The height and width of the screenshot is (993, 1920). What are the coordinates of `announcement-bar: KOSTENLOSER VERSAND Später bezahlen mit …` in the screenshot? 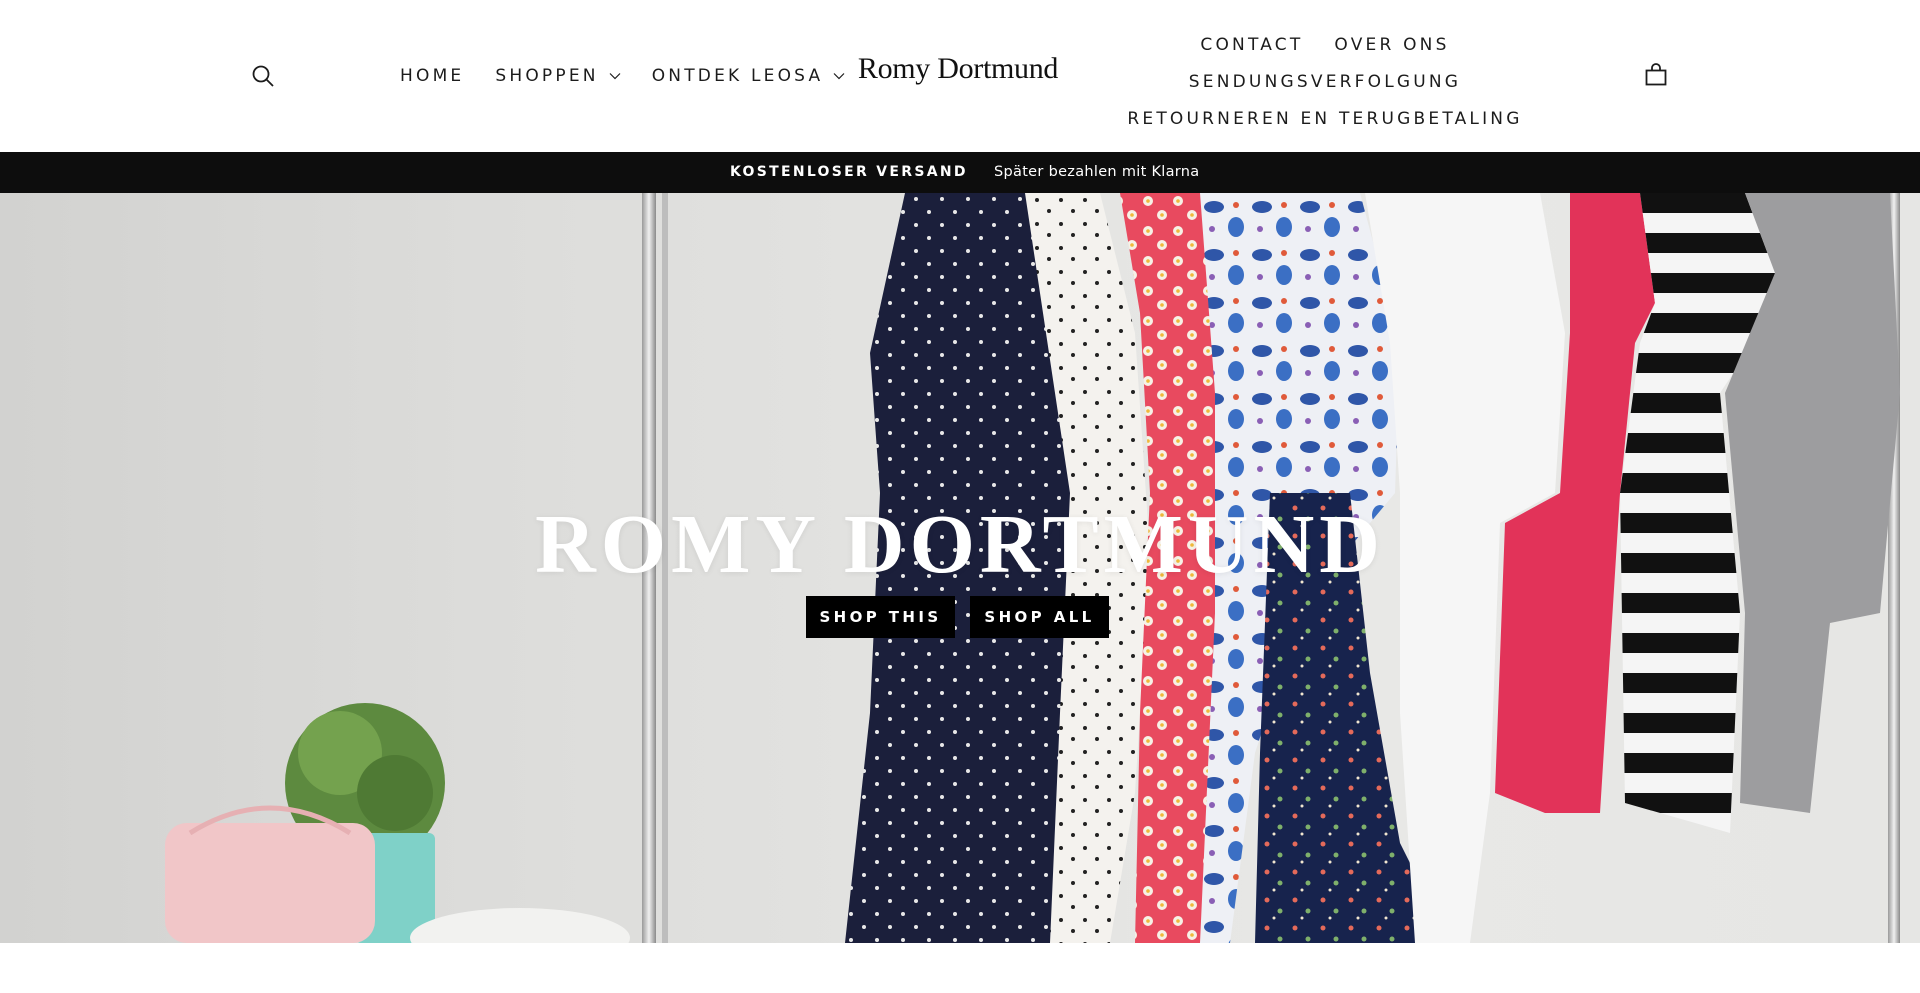 It's located at (960, 172).